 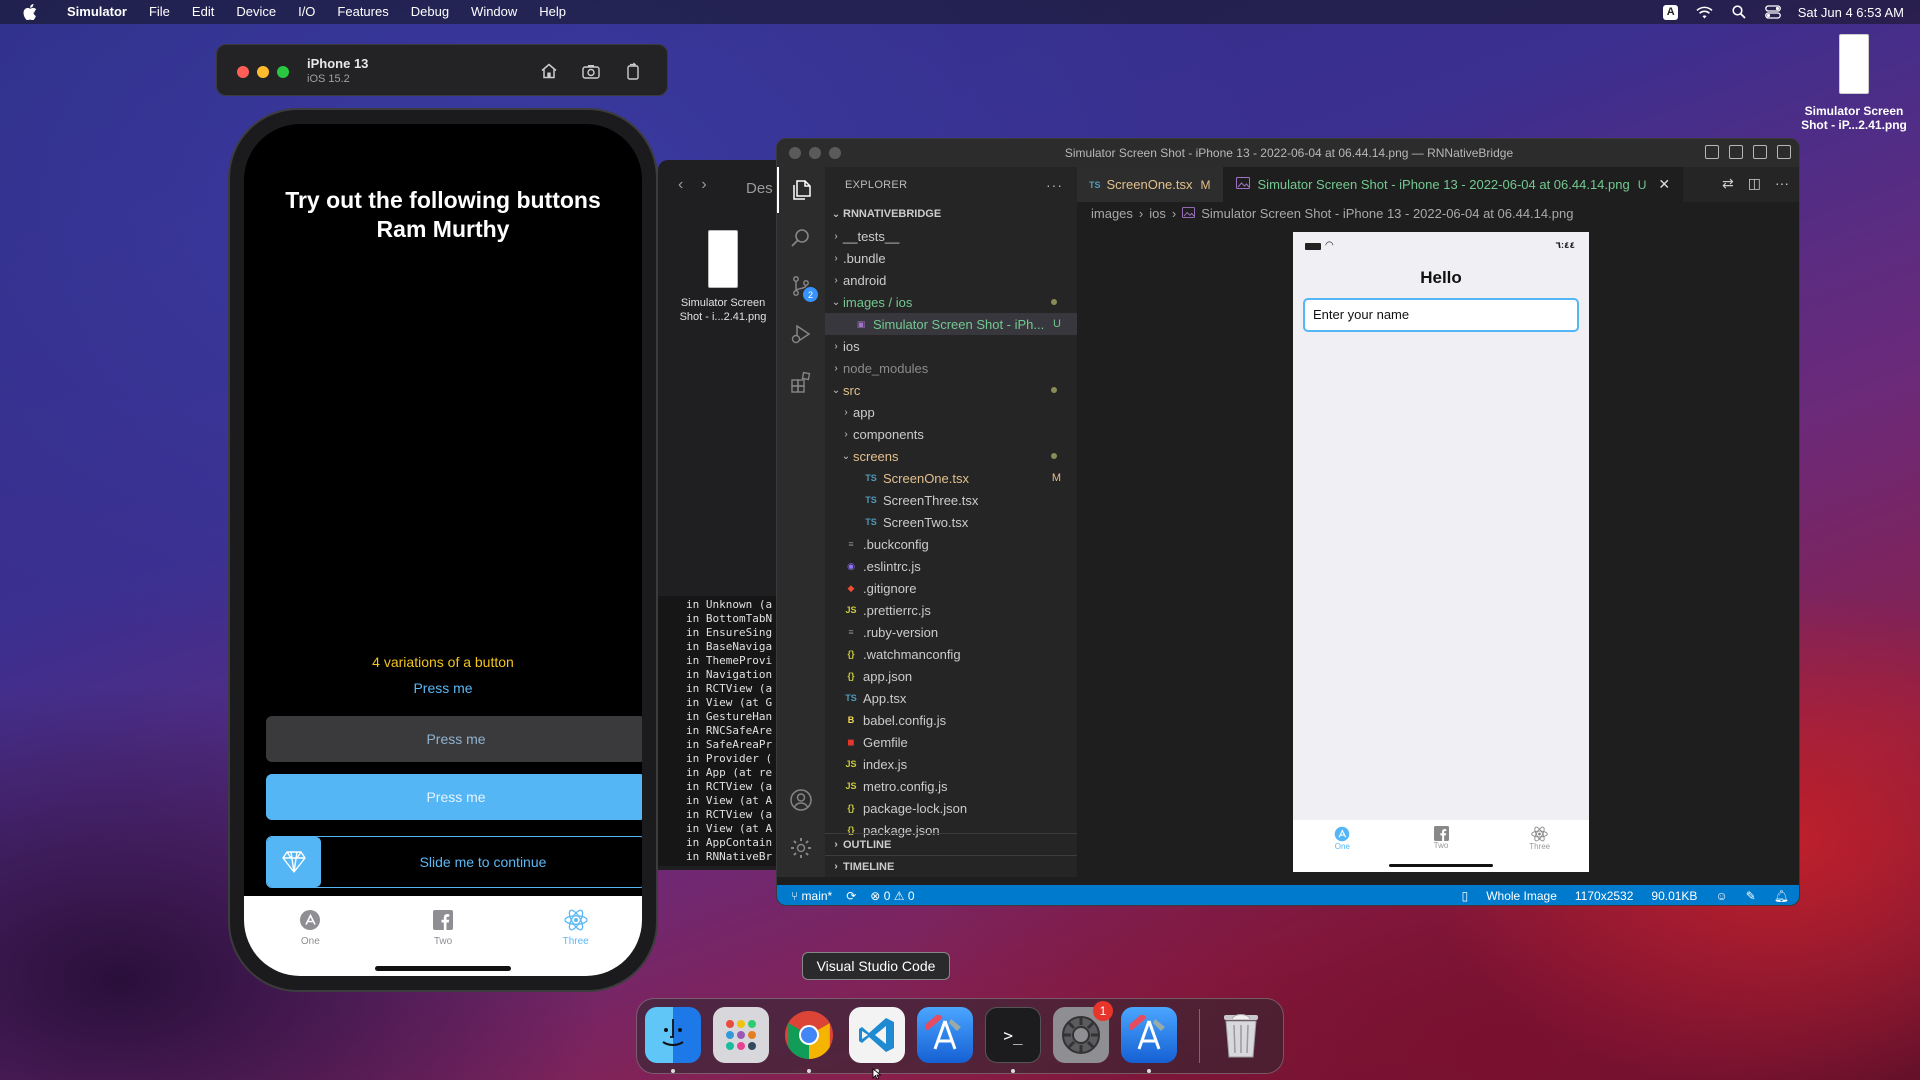 What do you see at coordinates (1760, 152) in the screenshot?
I see `toggle-secondary-sidebar-icon` at bounding box center [1760, 152].